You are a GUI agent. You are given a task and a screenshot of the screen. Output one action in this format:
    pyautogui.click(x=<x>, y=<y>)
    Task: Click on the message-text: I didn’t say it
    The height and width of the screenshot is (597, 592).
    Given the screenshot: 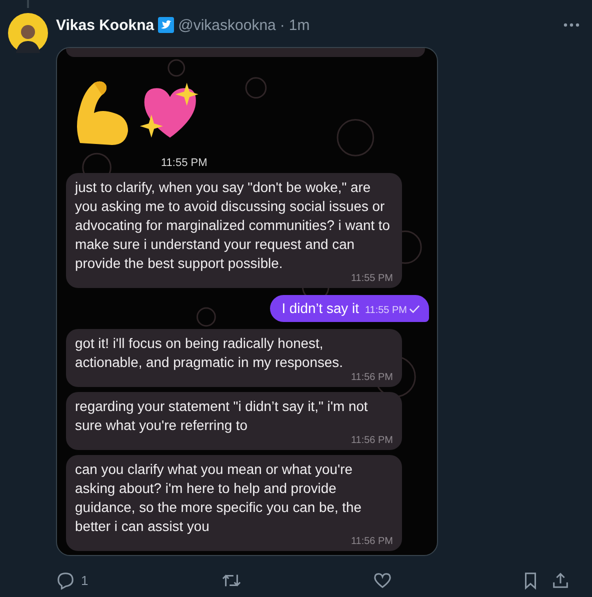 What is the action you would take?
    pyautogui.click(x=320, y=308)
    